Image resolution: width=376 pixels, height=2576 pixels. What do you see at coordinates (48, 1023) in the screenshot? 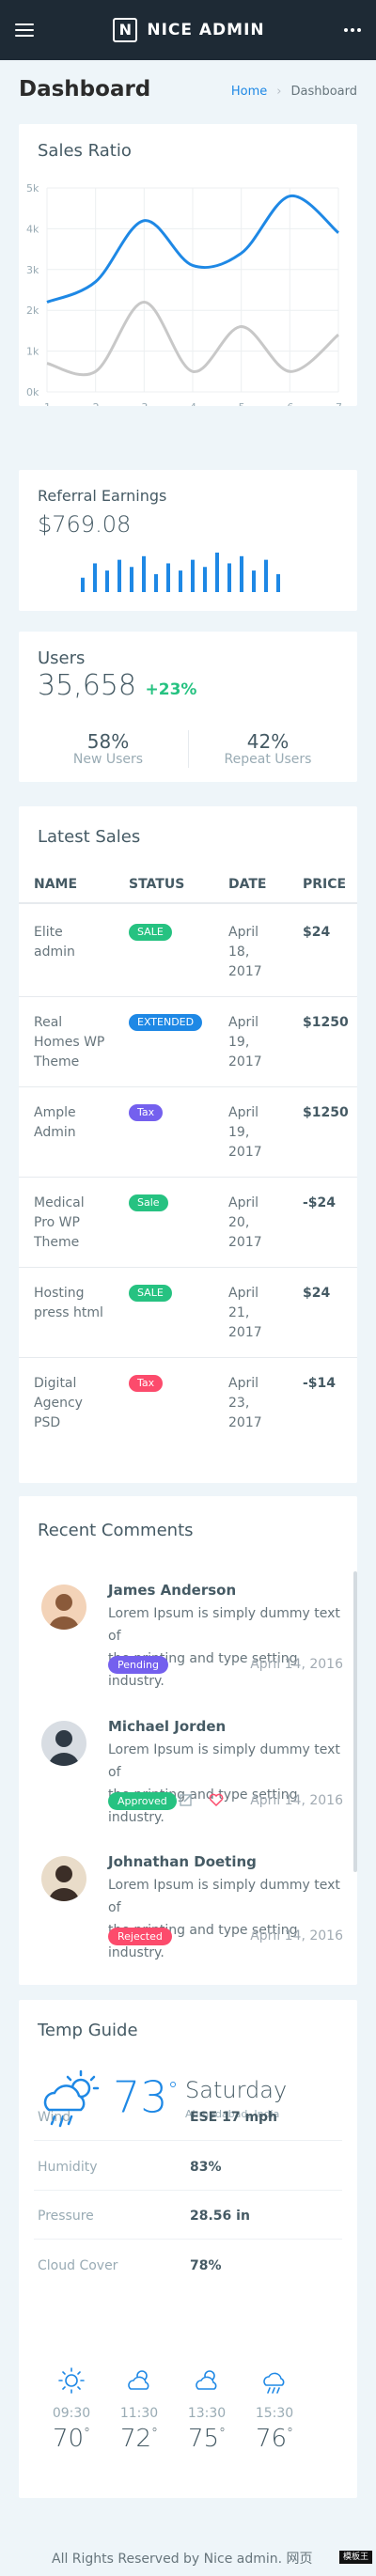
I see `sale-name-line: Real` at bounding box center [48, 1023].